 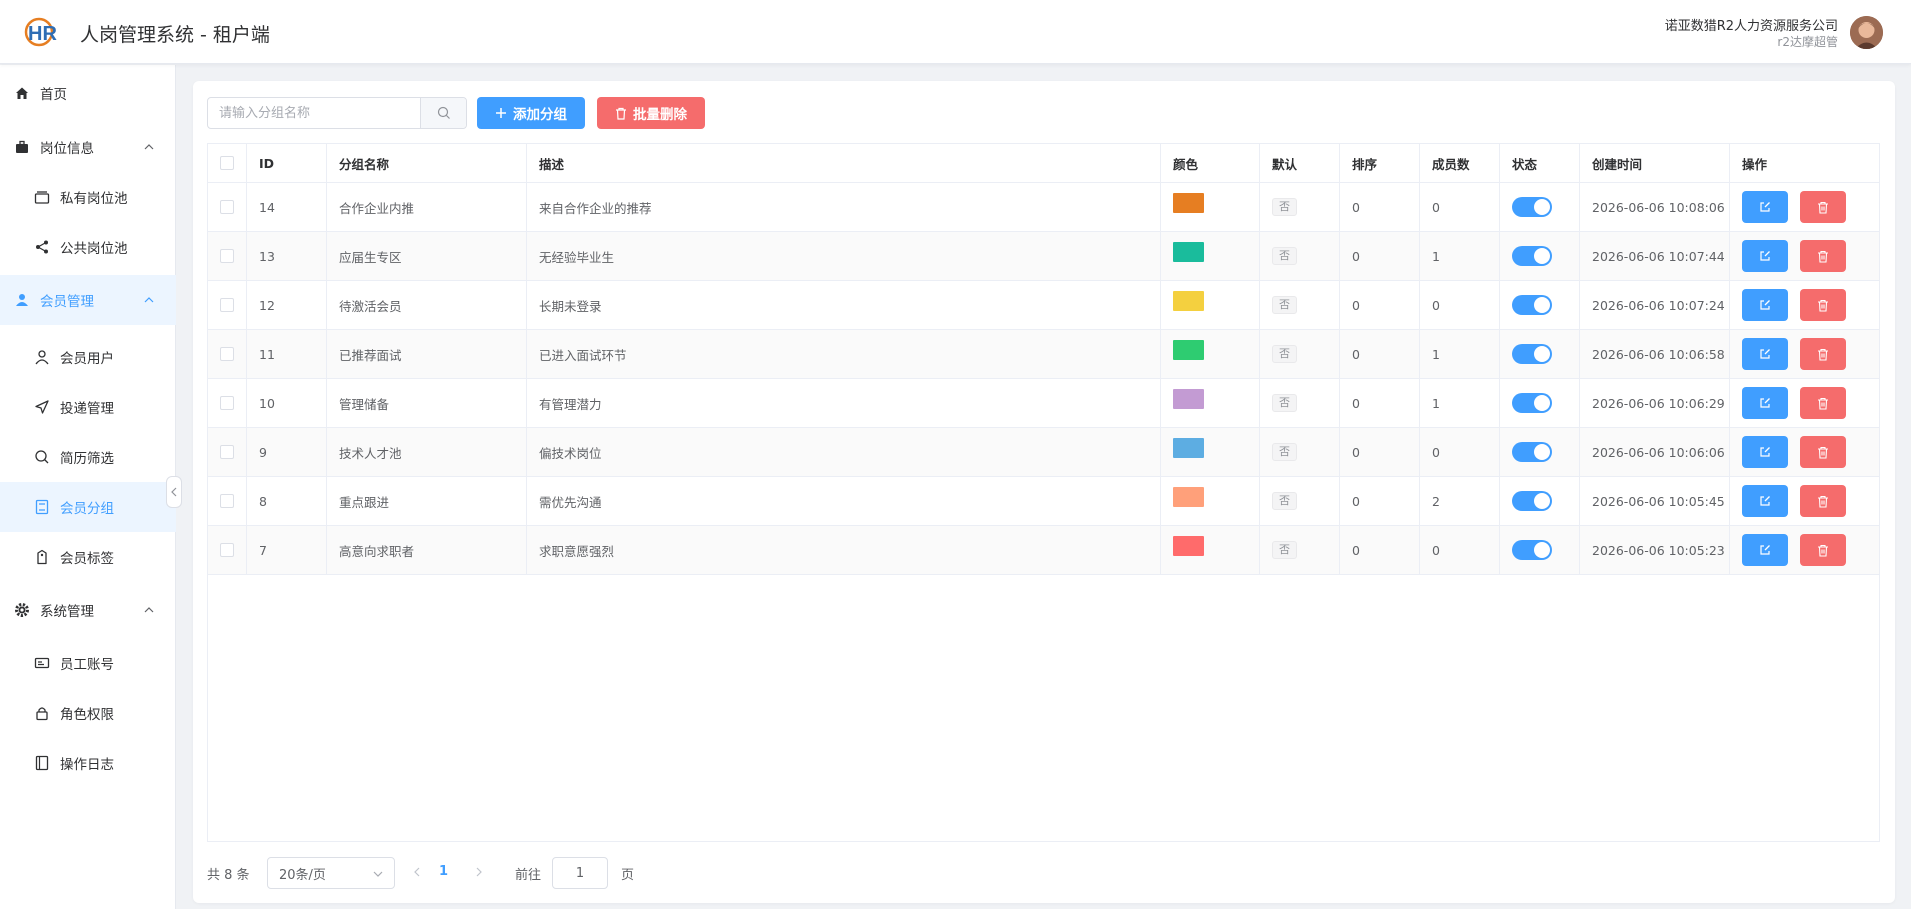 I want to click on sidebar-item-private-jobs: 私有岗位池, so click(x=88, y=197).